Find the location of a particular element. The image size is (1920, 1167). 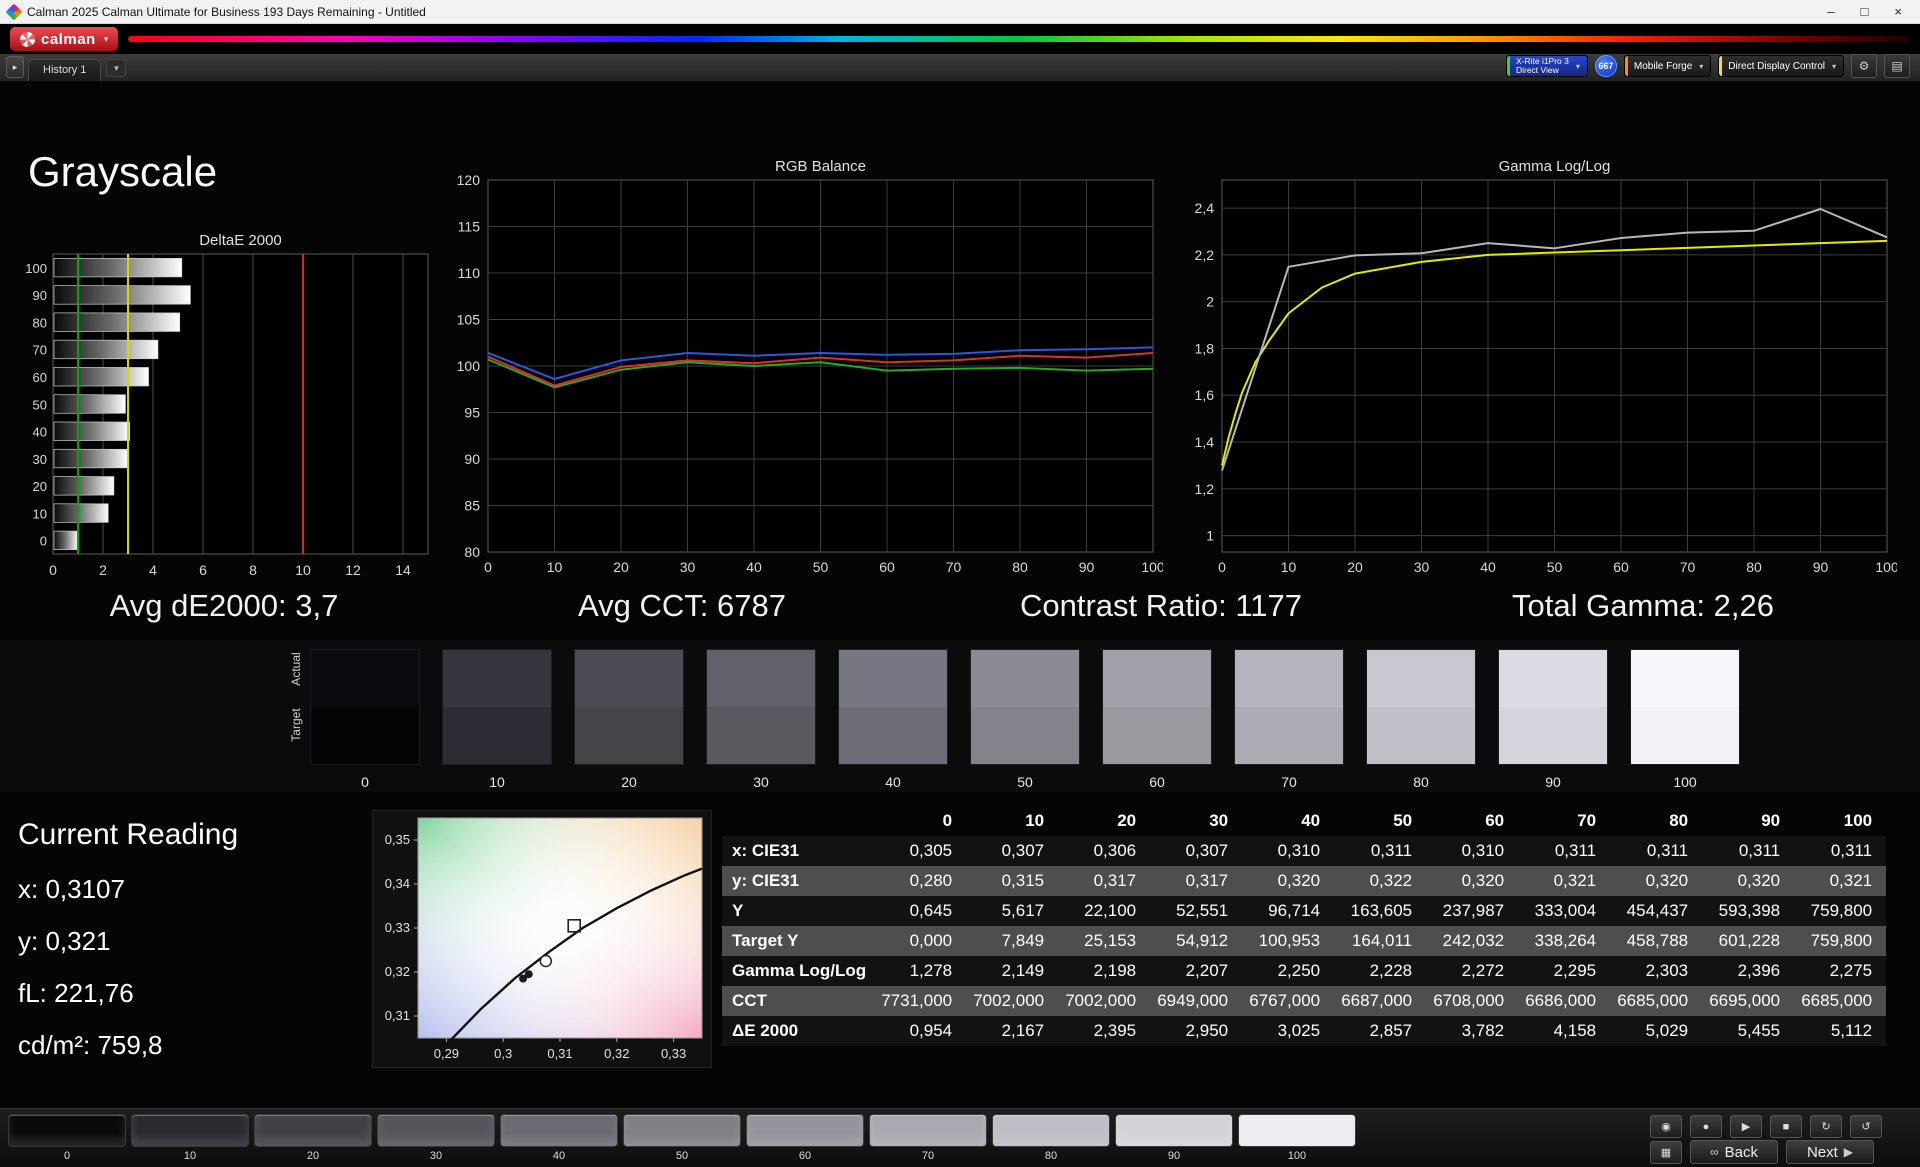

svg-text: 20 is located at coordinates (1355, 567).